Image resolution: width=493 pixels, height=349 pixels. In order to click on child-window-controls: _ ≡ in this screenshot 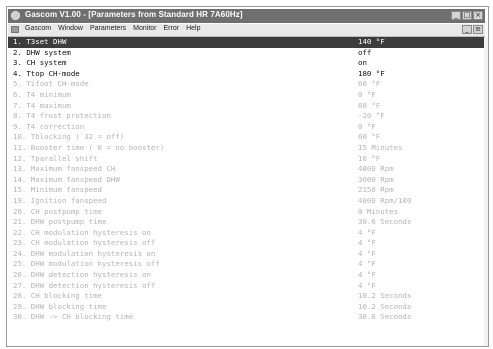, I will do `click(472, 29)`.